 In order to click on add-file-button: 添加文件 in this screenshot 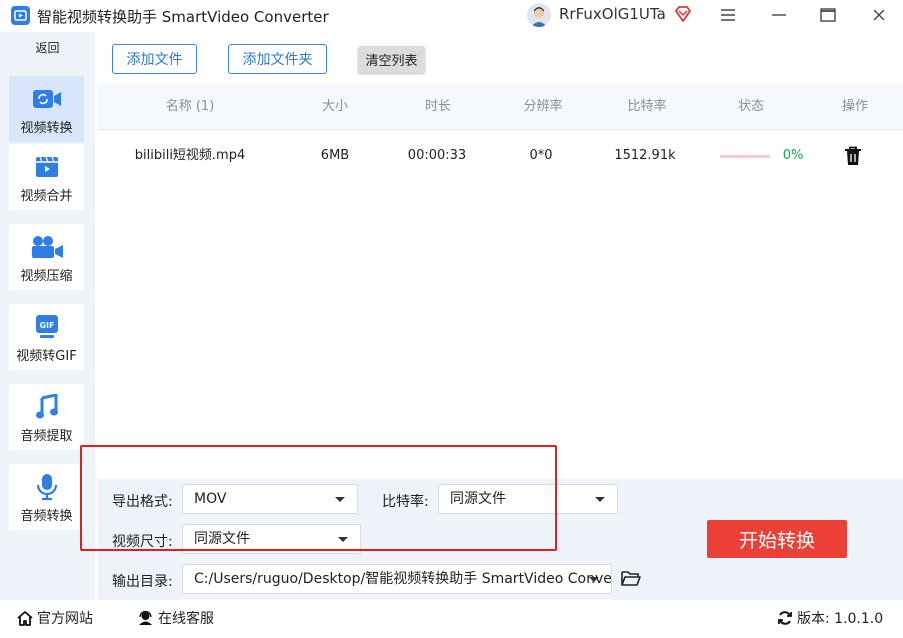, I will do `click(154, 59)`.